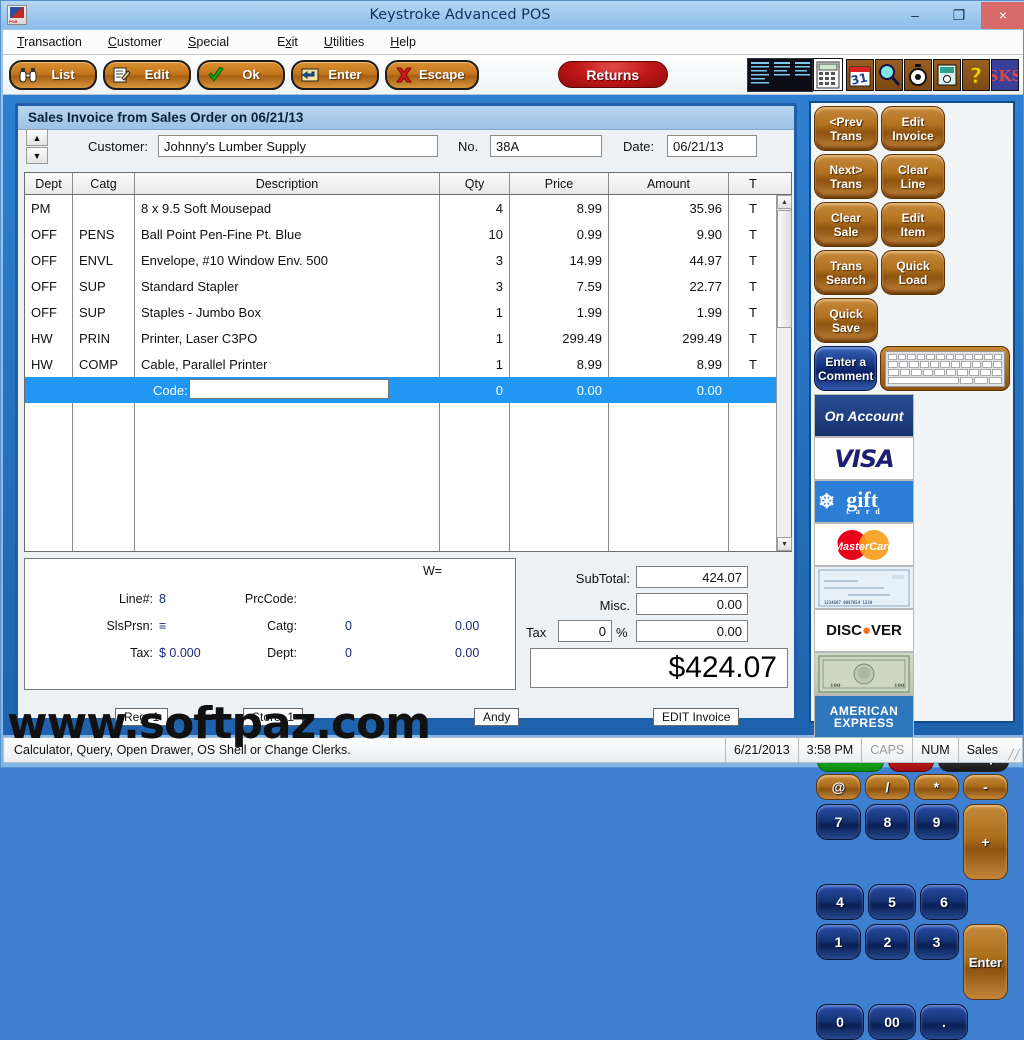 This screenshot has height=1040, width=1024. I want to click on key-2: 2, so click(887, 942).